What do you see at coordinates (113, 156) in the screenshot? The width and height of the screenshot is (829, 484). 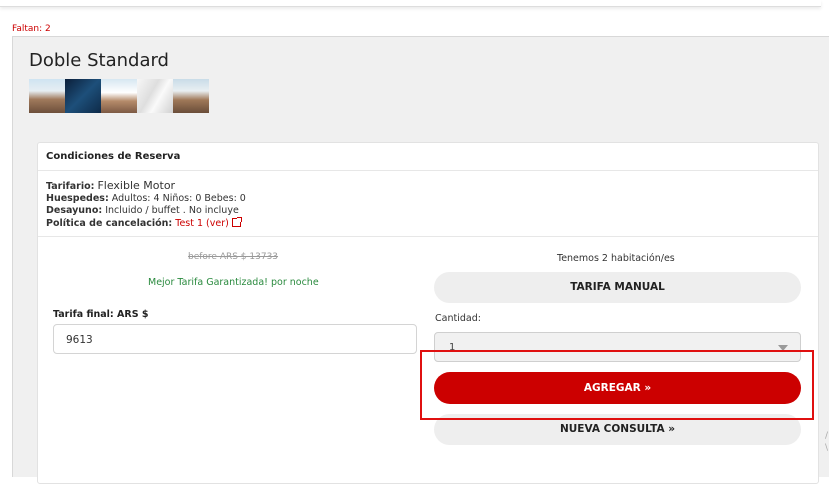 I see `card-title: Condiciones de Reserva` at bounding box center [113, 156].